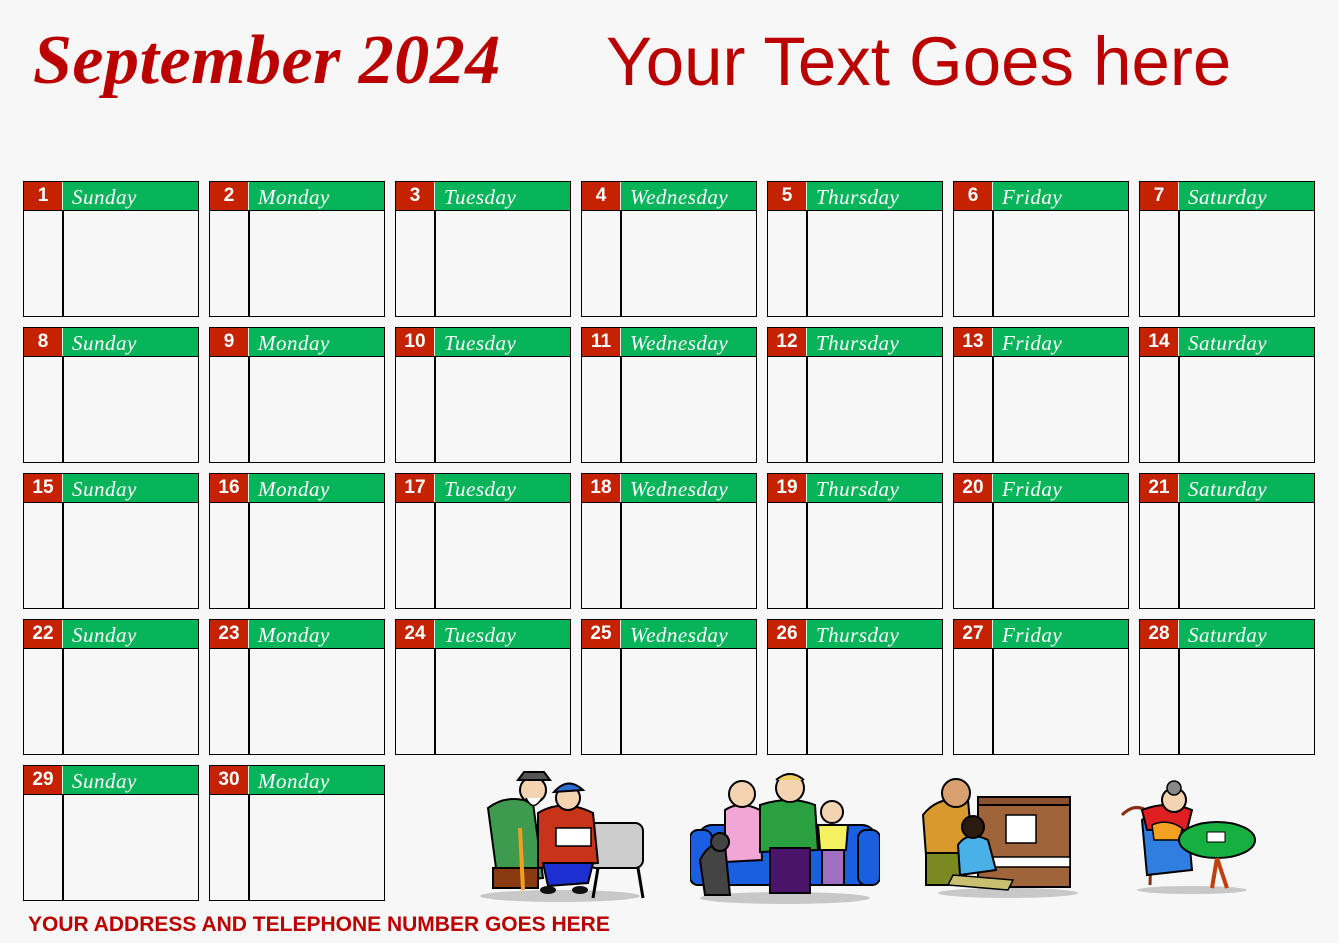 This screenshot has height=943, width=1339. What do you see at coordinates (1227, 687) in the screenshot?
I see `day-cell: 28 Saturday` at bounding box center [1227, 687].